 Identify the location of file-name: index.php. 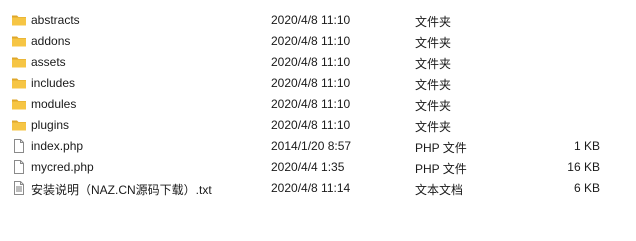
(57, 146).